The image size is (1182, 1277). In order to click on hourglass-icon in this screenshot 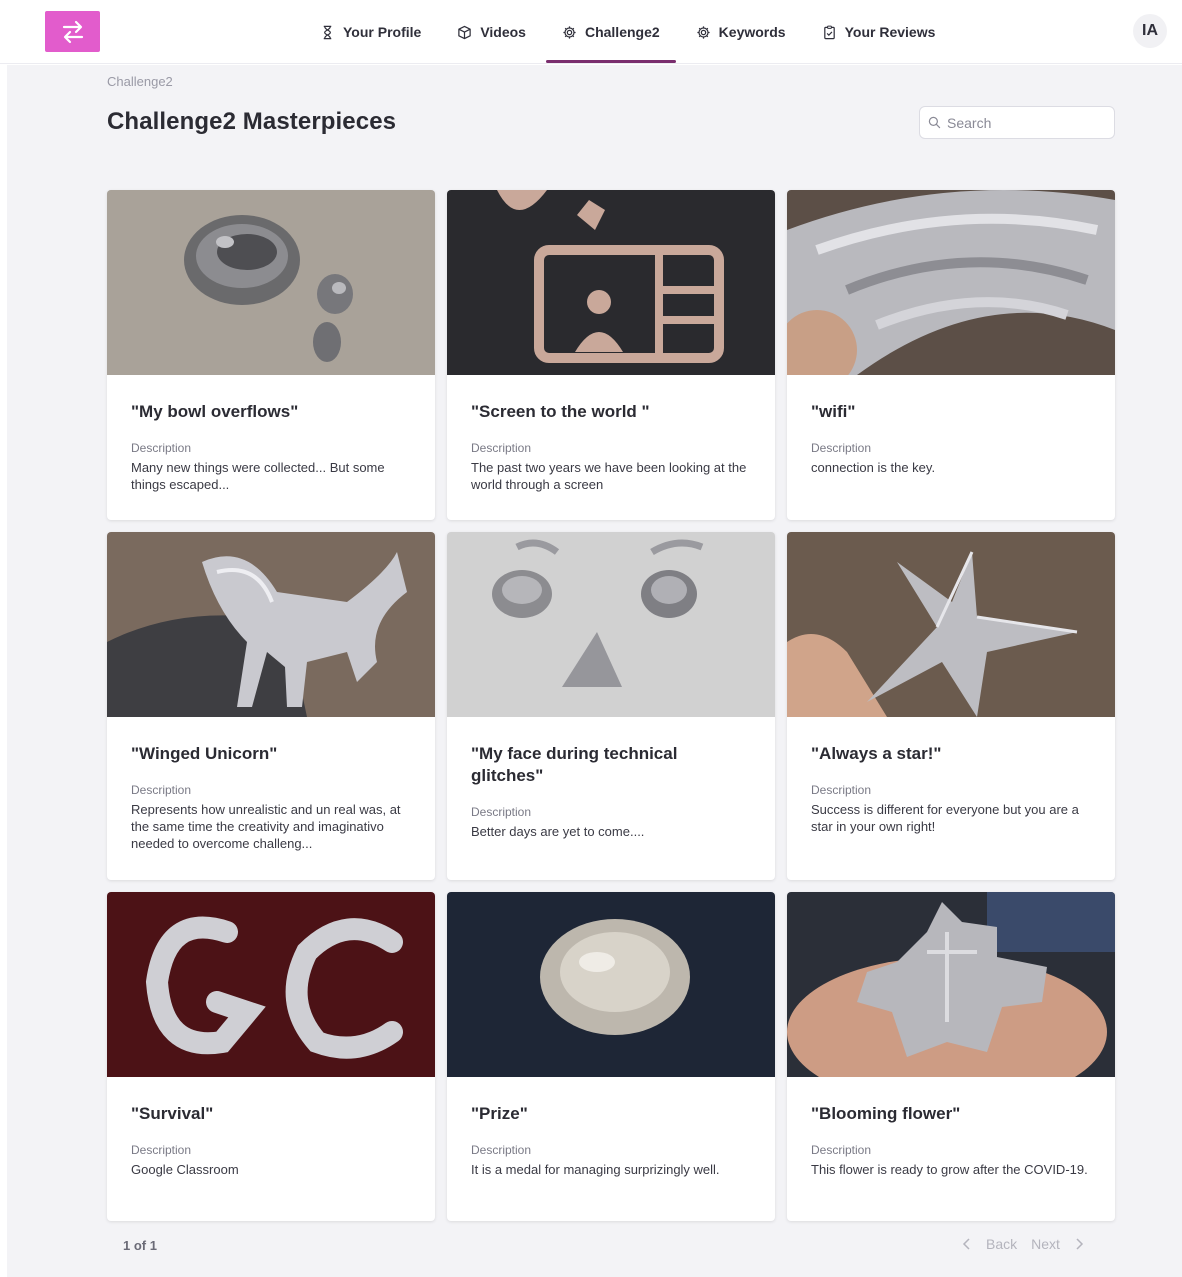, I will do `click(327, 32)`.